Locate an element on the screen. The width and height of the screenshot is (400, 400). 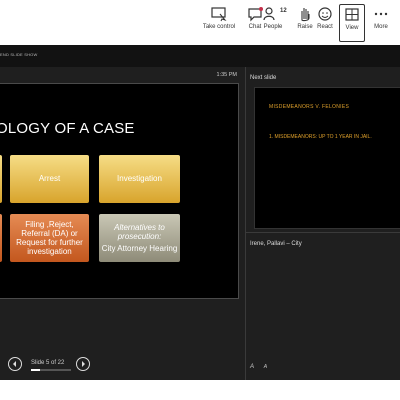
slide-title: OLOGY OF A CASE is located at coordinates (67, 128).